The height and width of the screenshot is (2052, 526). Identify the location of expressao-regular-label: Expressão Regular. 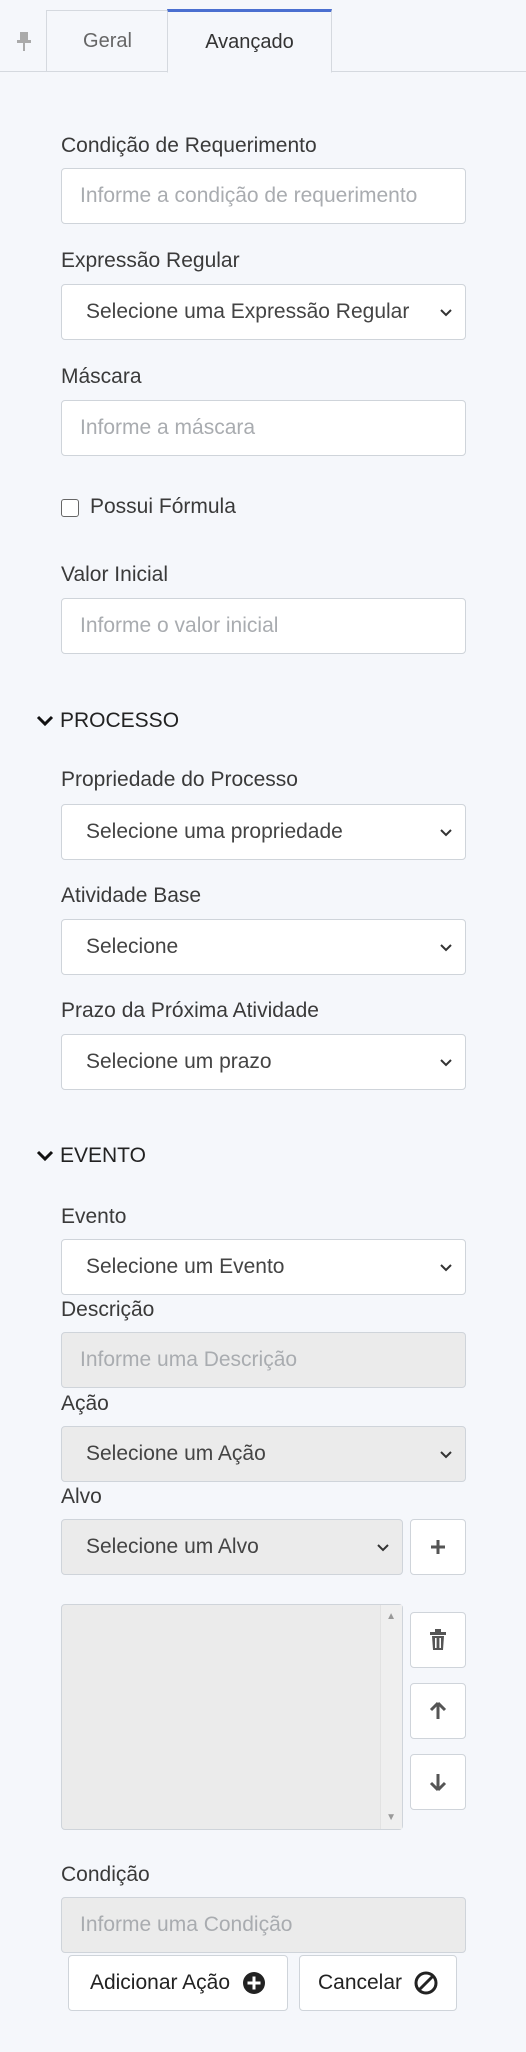
(150, 260).